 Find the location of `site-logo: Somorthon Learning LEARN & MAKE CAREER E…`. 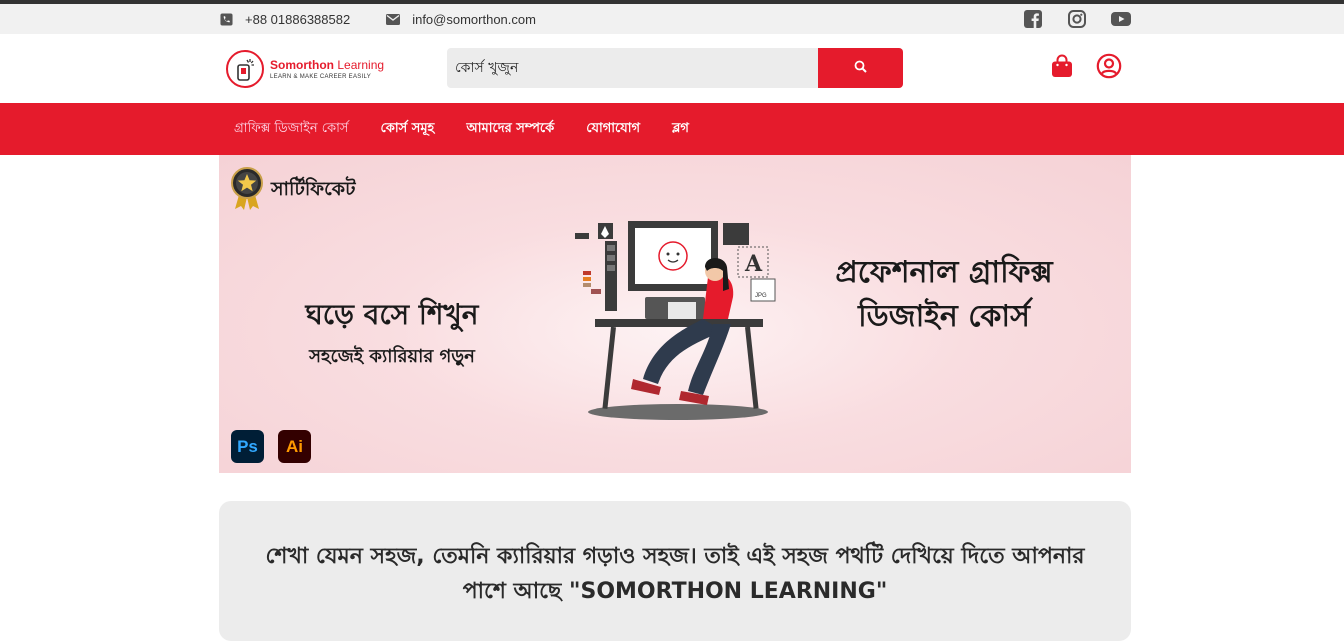

site-logo: Somorthon Learning LEARN & MAKE CAREER E… is located at coordinates (308, 69).